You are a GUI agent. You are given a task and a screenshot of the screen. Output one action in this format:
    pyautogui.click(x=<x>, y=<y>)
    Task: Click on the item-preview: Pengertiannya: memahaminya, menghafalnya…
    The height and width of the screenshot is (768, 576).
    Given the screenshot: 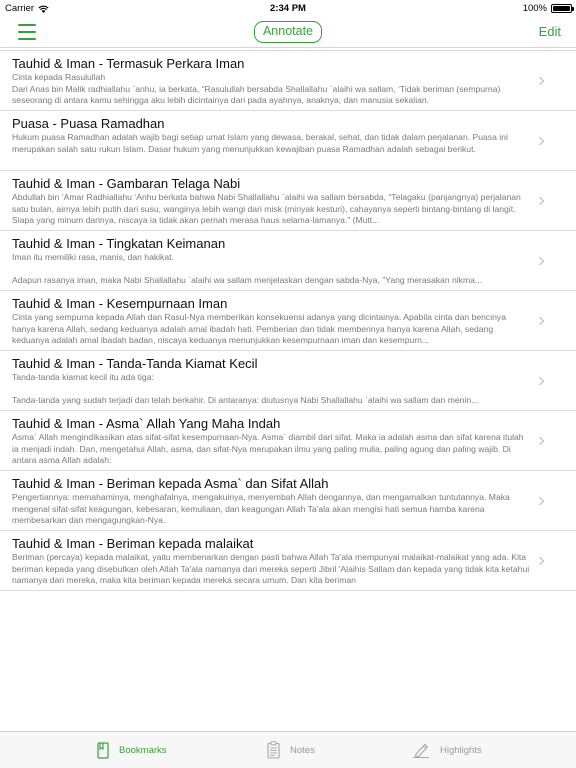 What is the action you would take?
    pyautogui.click(x=261, y=509)
    